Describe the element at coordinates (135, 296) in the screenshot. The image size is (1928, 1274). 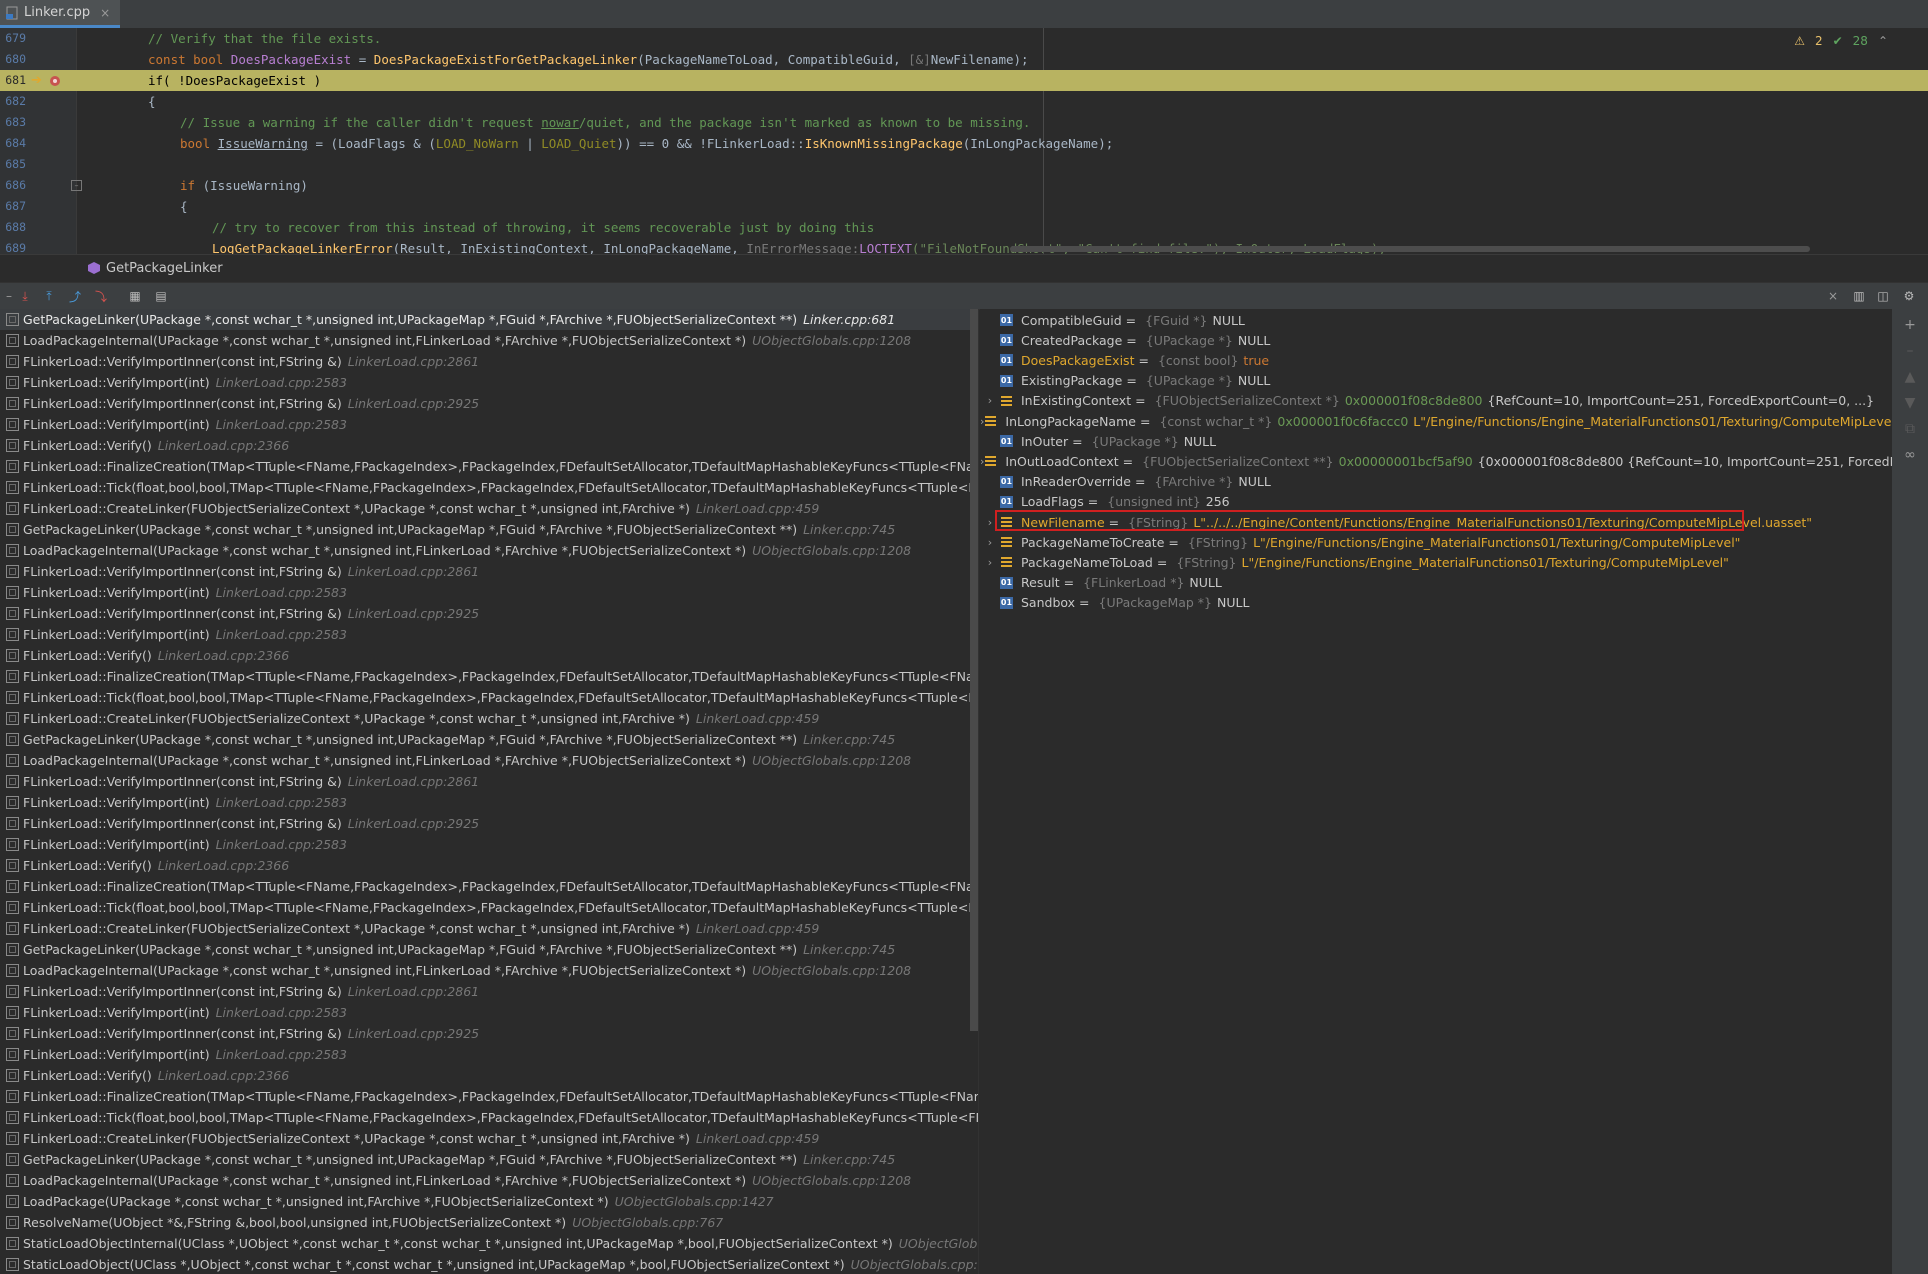
I see `table-view-icon: ▦` at that location.